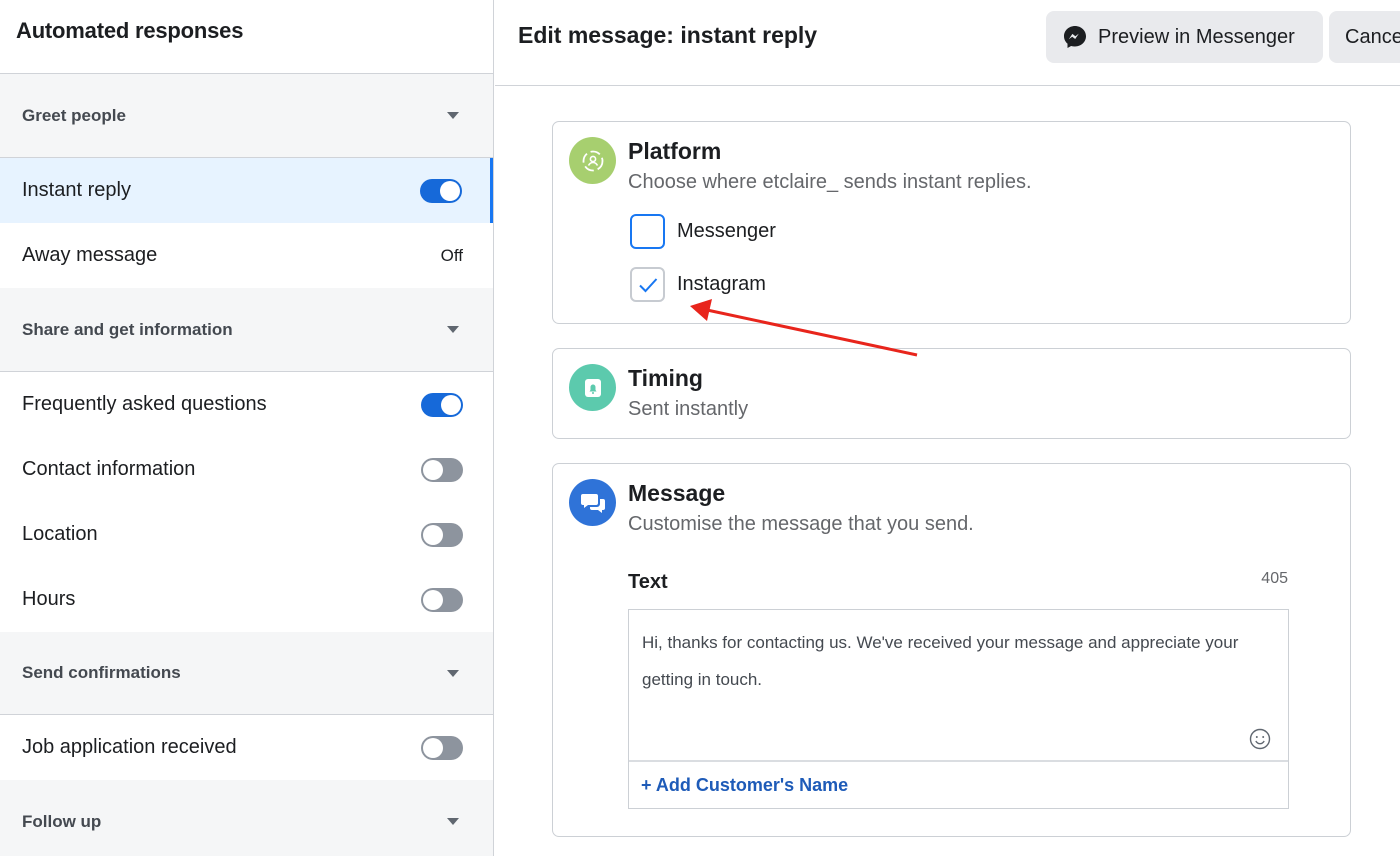 The height and width of the screenshot is (856, 1400). Describe the element at coordinates (668, 35) in the screenshot. I see `page-title: Edit message: instant reply` at that location.